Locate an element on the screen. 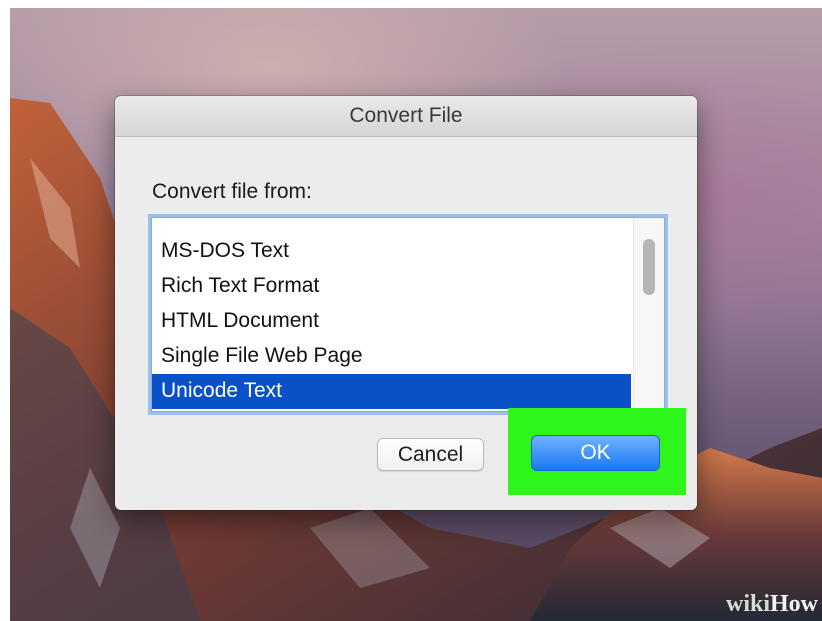 The image size is (822, 621). wikihow-watermark: wikiHow is located at coordinates (772, 604).